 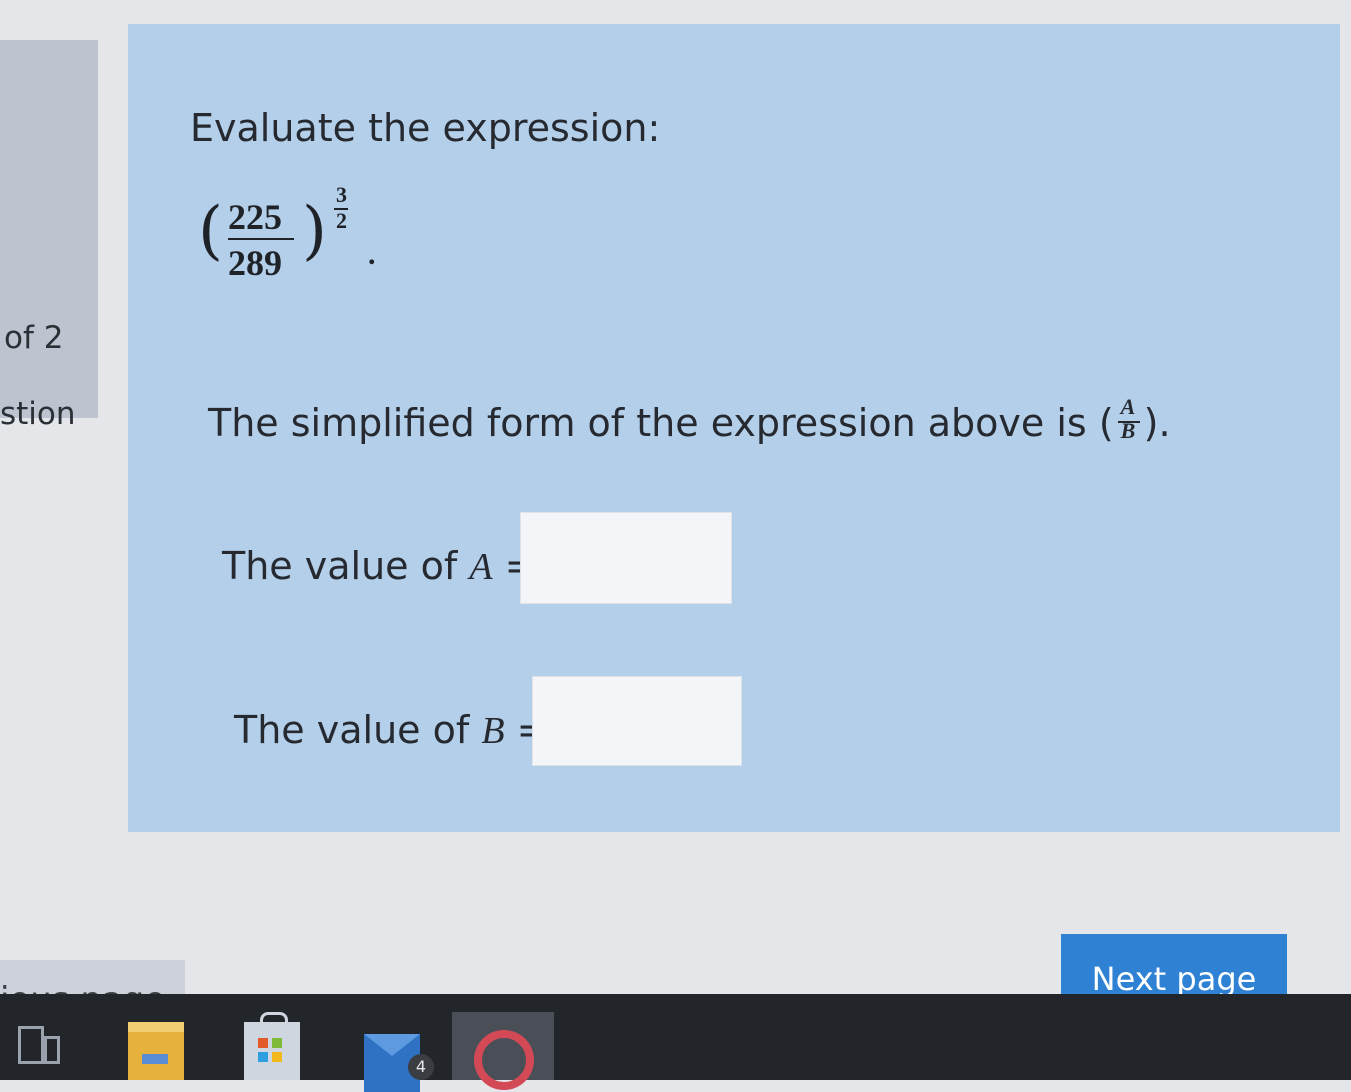 I want to click on fraction-numerator: 225, so click(x=255, y=217).